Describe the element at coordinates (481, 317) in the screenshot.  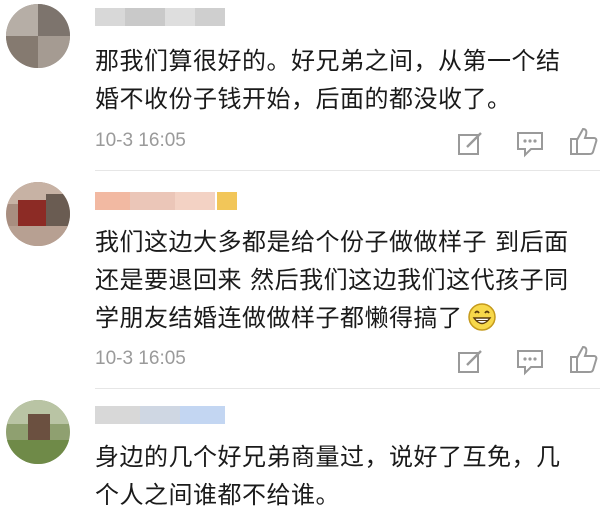
I see `grin-emoji-icon` at that location.